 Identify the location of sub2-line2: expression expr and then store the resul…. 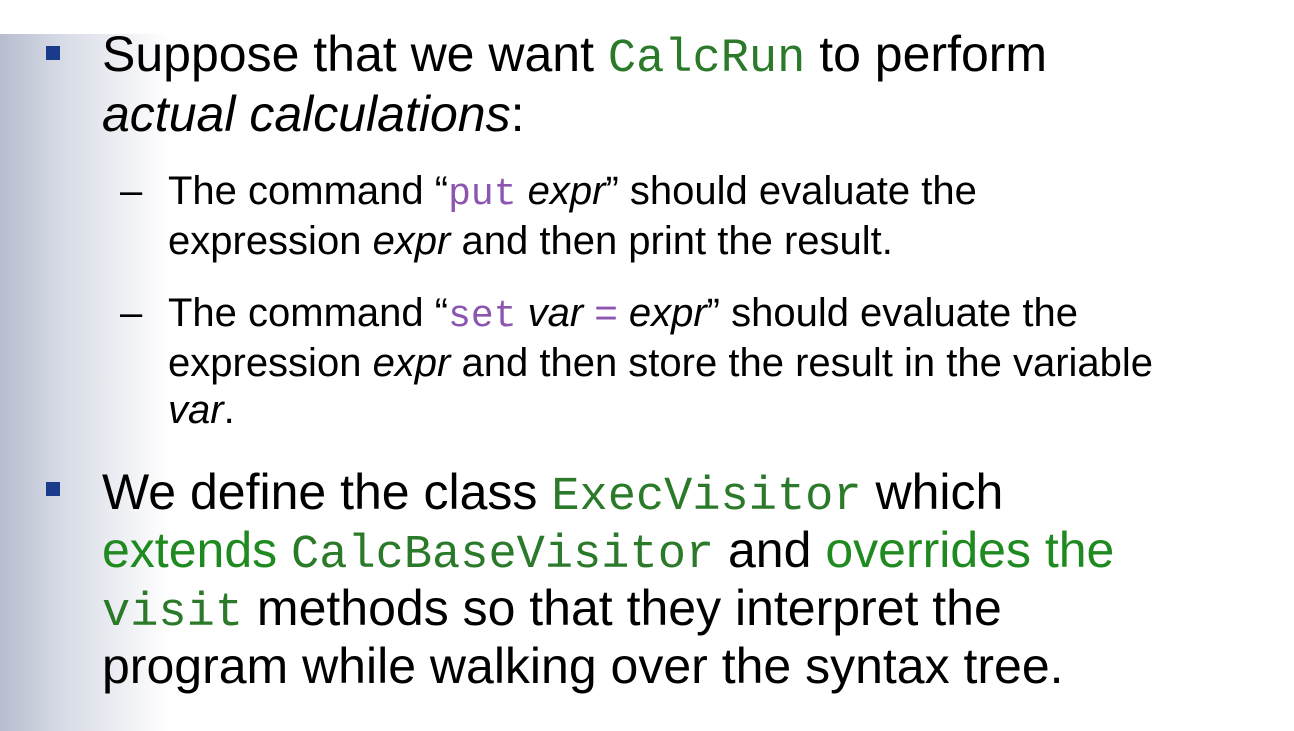
(660, 363).